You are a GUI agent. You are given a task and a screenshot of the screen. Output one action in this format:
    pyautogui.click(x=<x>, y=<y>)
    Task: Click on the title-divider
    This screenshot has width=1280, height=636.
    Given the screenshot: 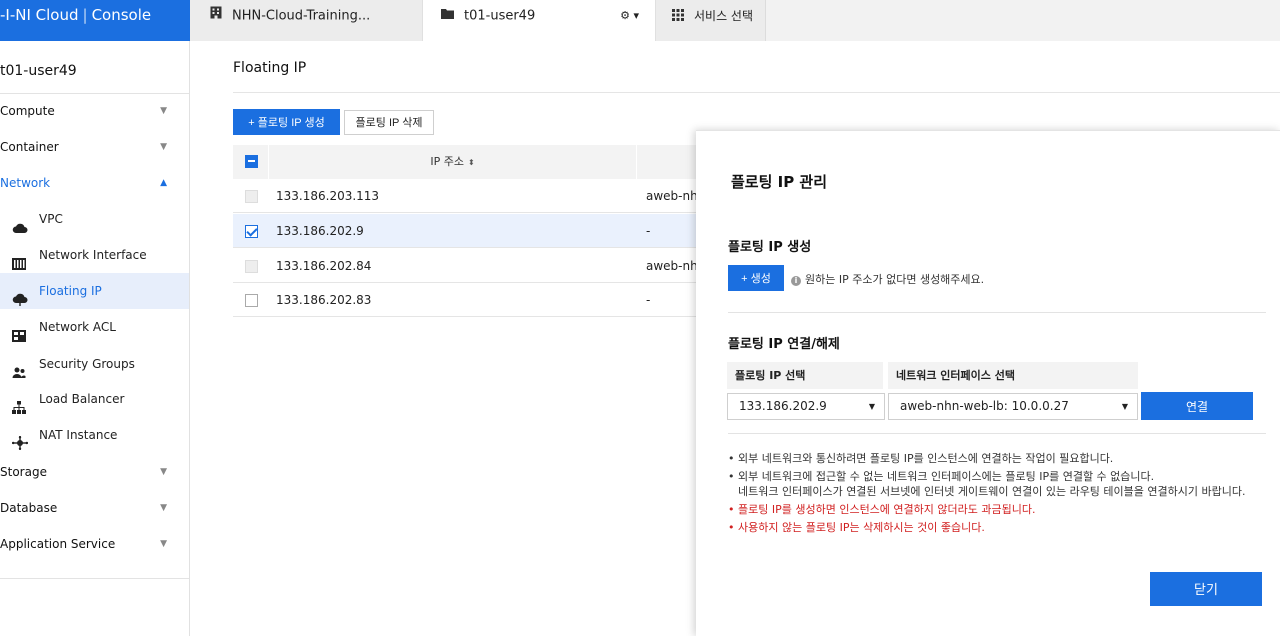 What is the action you would take?
    pyautogui.click(x=756, y=92)
    